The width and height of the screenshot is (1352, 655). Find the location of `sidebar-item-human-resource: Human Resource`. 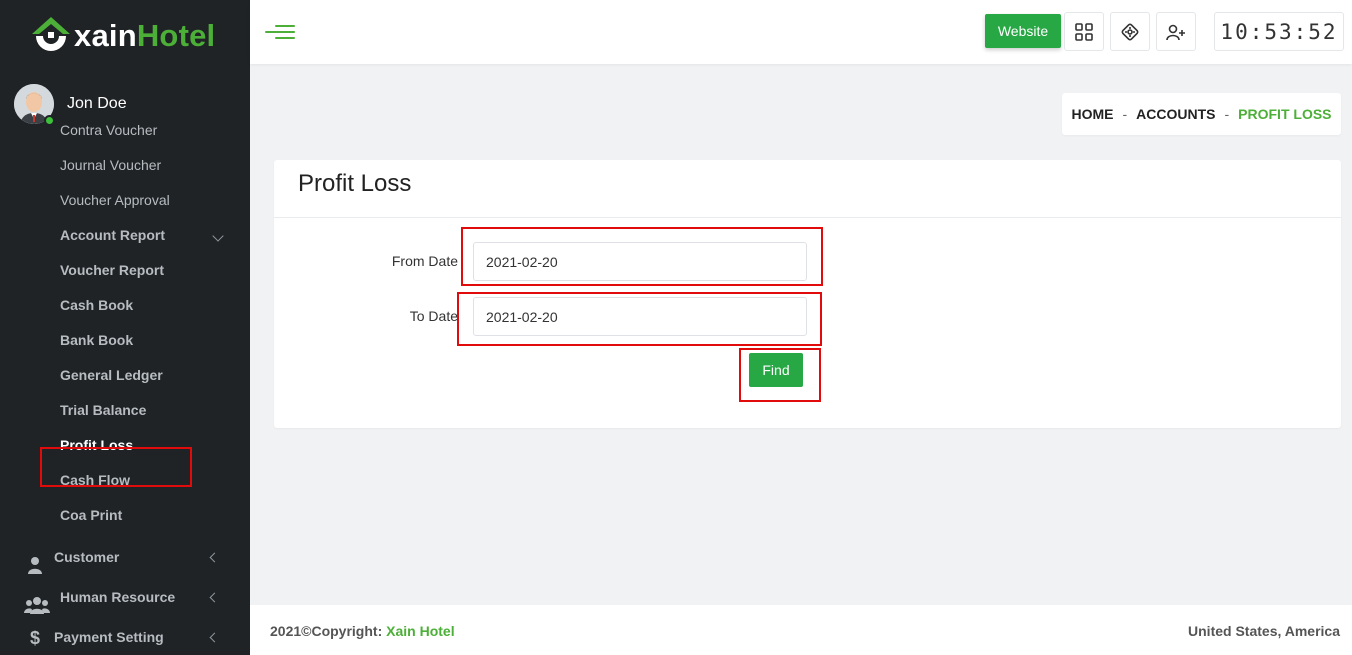

sidebar-item-human-resource: Human Resource is located at coordinates (125, 597).